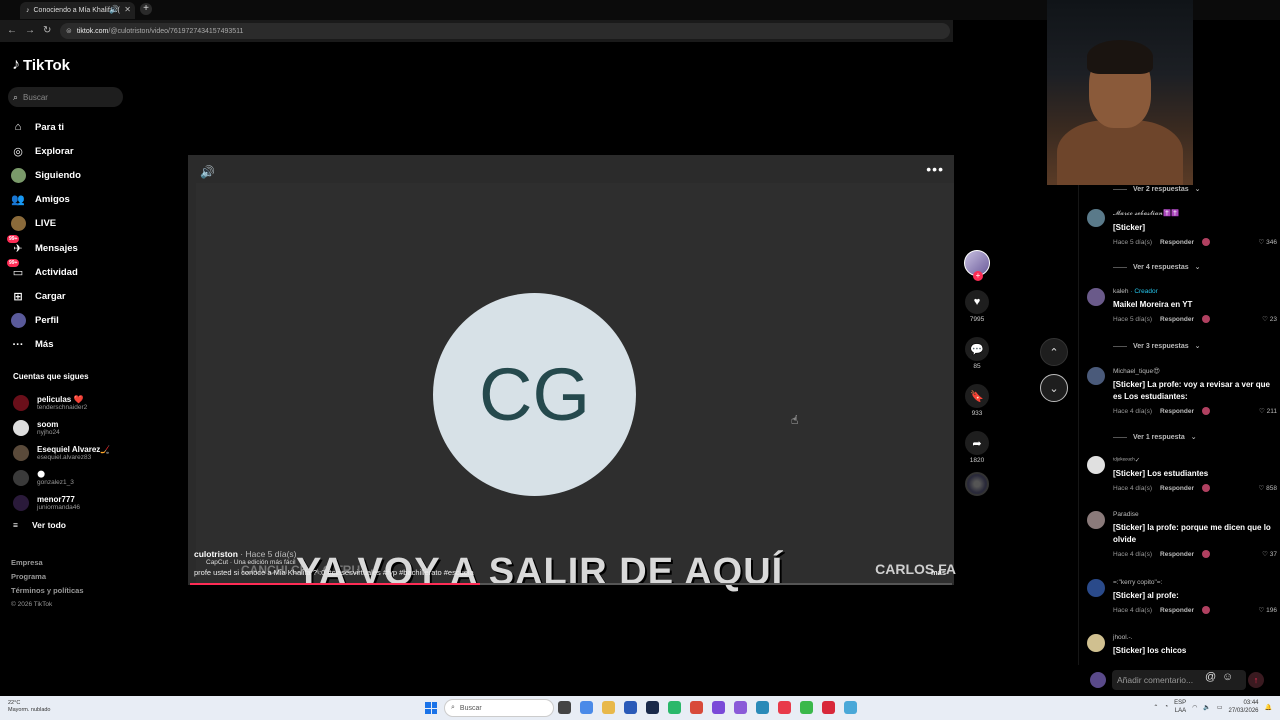  Describe the element at coordinates (1155, 437) in the screenshot. I see `see-replies-button: Ver 1 respuesta ⌄` at that location.